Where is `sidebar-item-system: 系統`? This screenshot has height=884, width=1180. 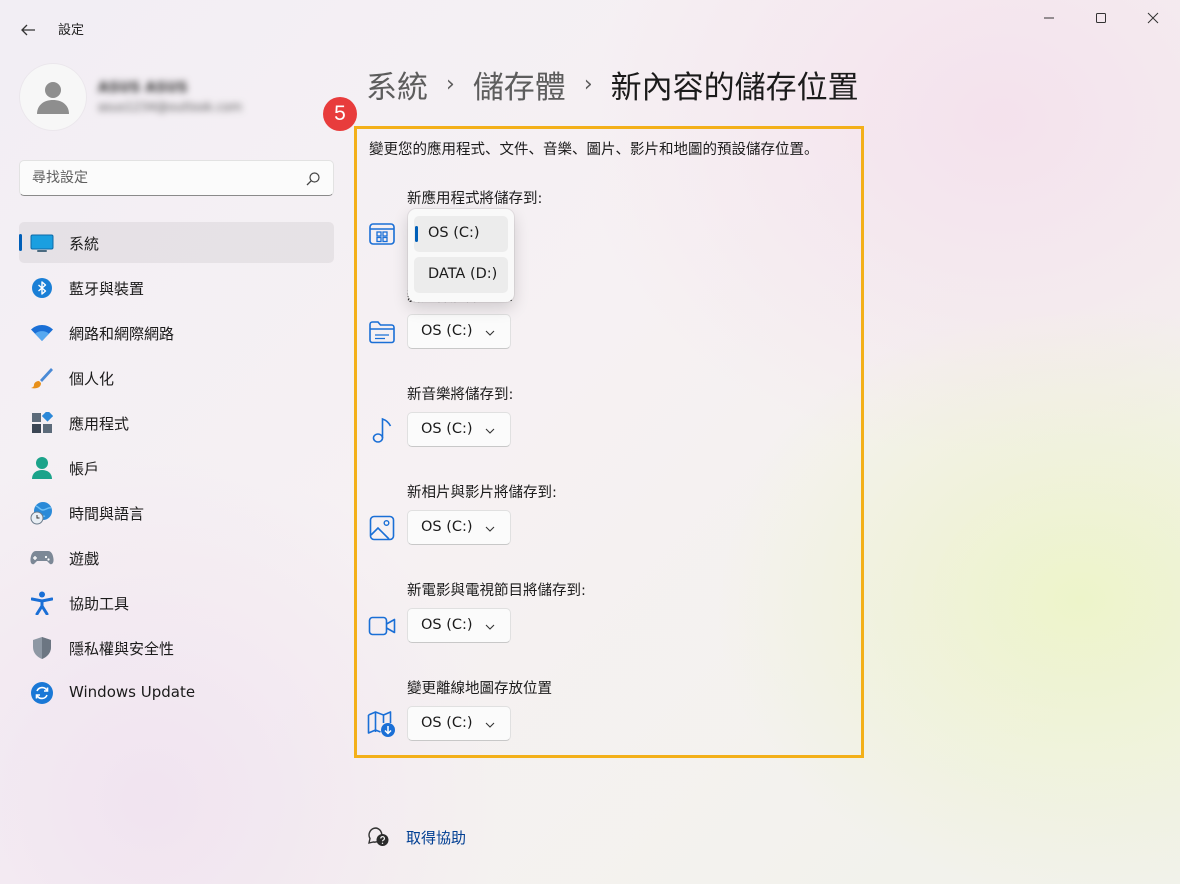
sidebar-item-system: 系統 is located at coordinates (176, 242).